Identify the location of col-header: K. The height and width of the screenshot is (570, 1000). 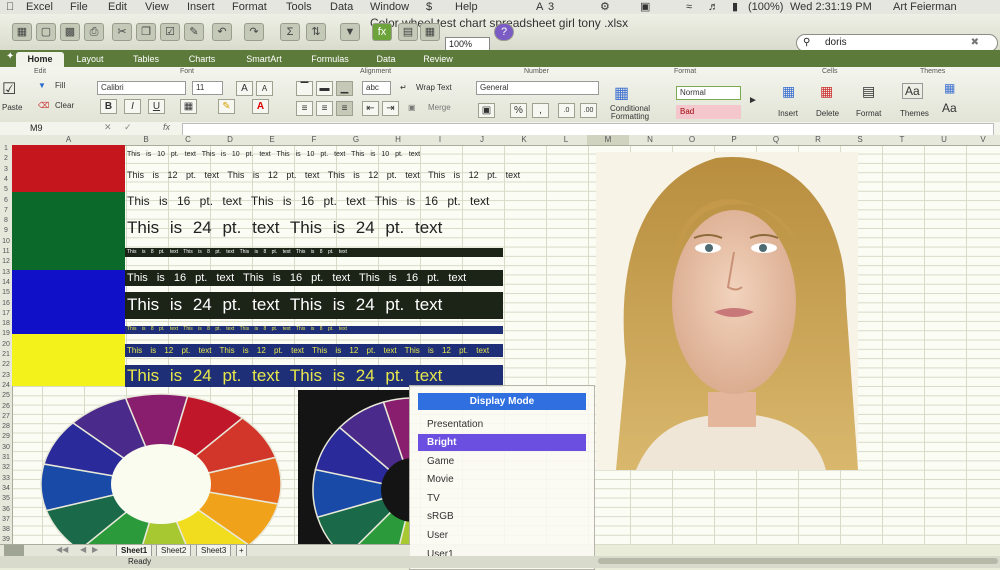
(524, 140).